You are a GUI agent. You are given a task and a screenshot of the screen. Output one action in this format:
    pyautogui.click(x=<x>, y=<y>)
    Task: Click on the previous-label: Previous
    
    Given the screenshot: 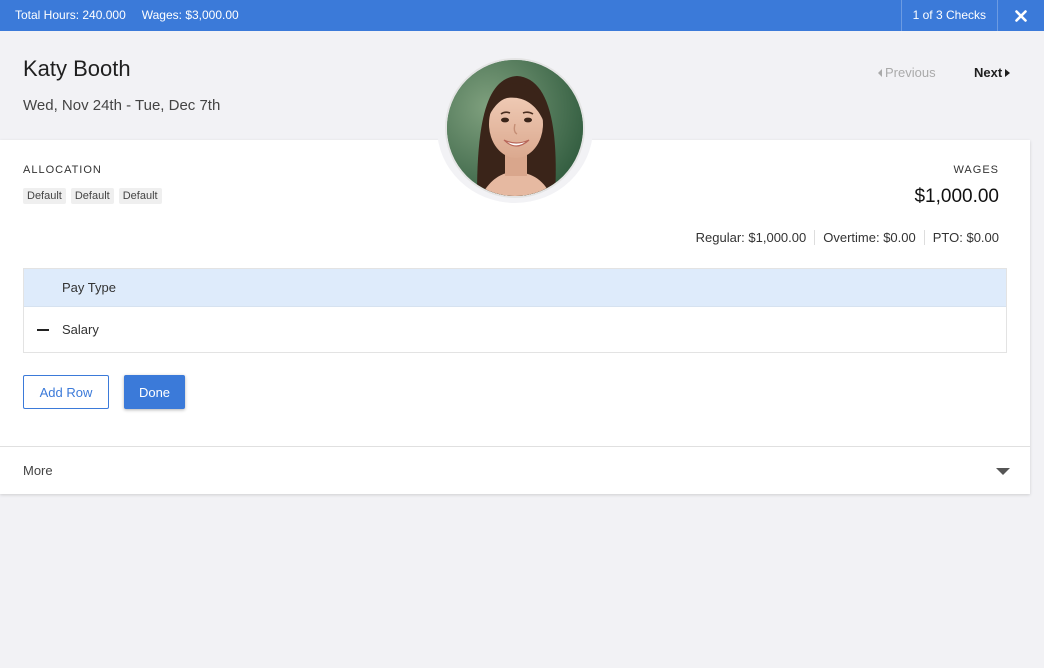 What is the action you would take?
    pyautogui.click(x=910, y=72)
    